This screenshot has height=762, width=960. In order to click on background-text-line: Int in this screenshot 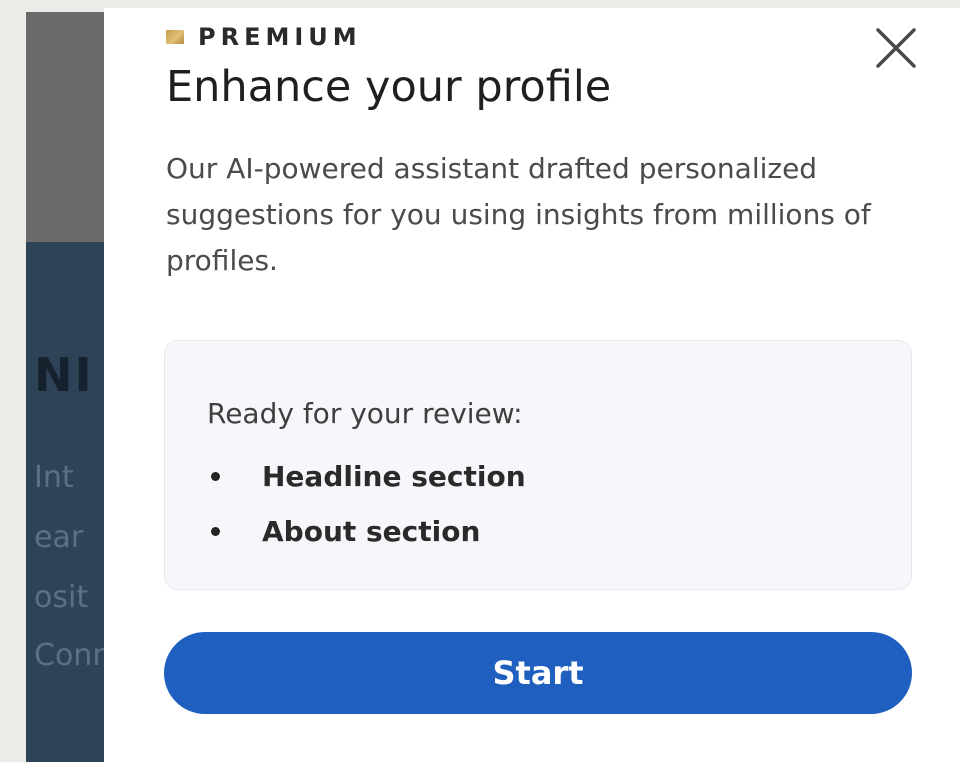, I will do `click(54, 477)`.